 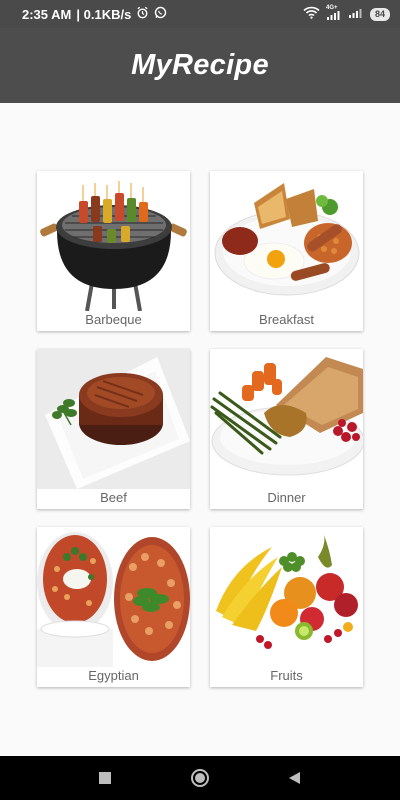 I want to click on recent-apps-icon, so click(x=105, y=778).